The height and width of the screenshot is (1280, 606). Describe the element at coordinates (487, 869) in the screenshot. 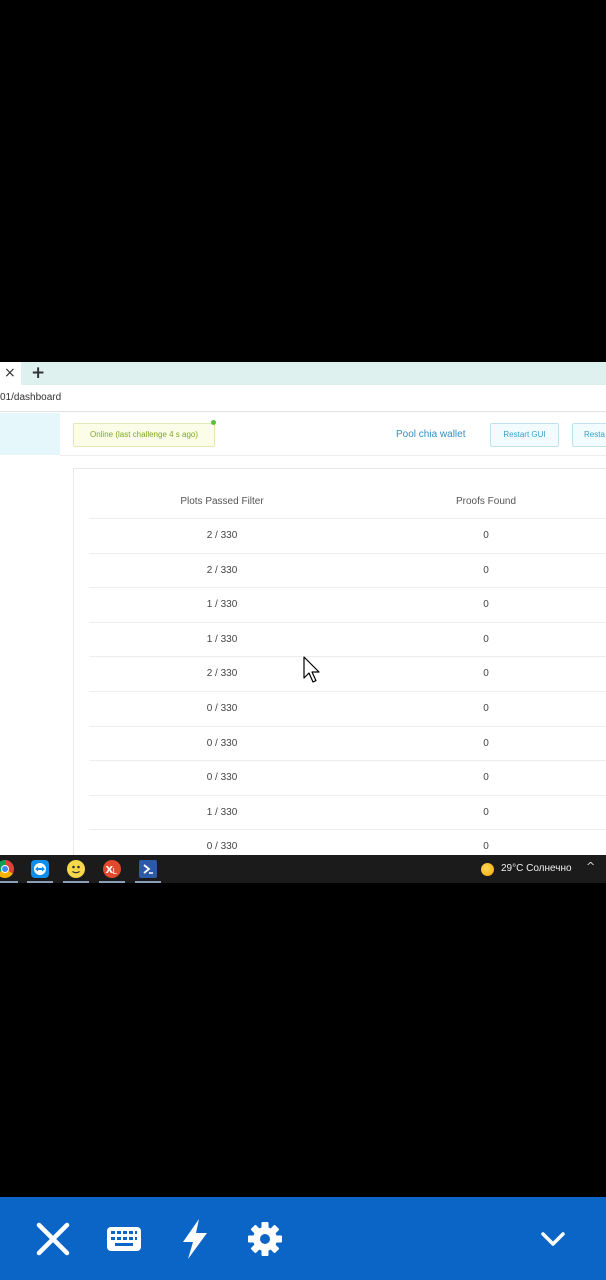

I see `sun-icon` at that location.